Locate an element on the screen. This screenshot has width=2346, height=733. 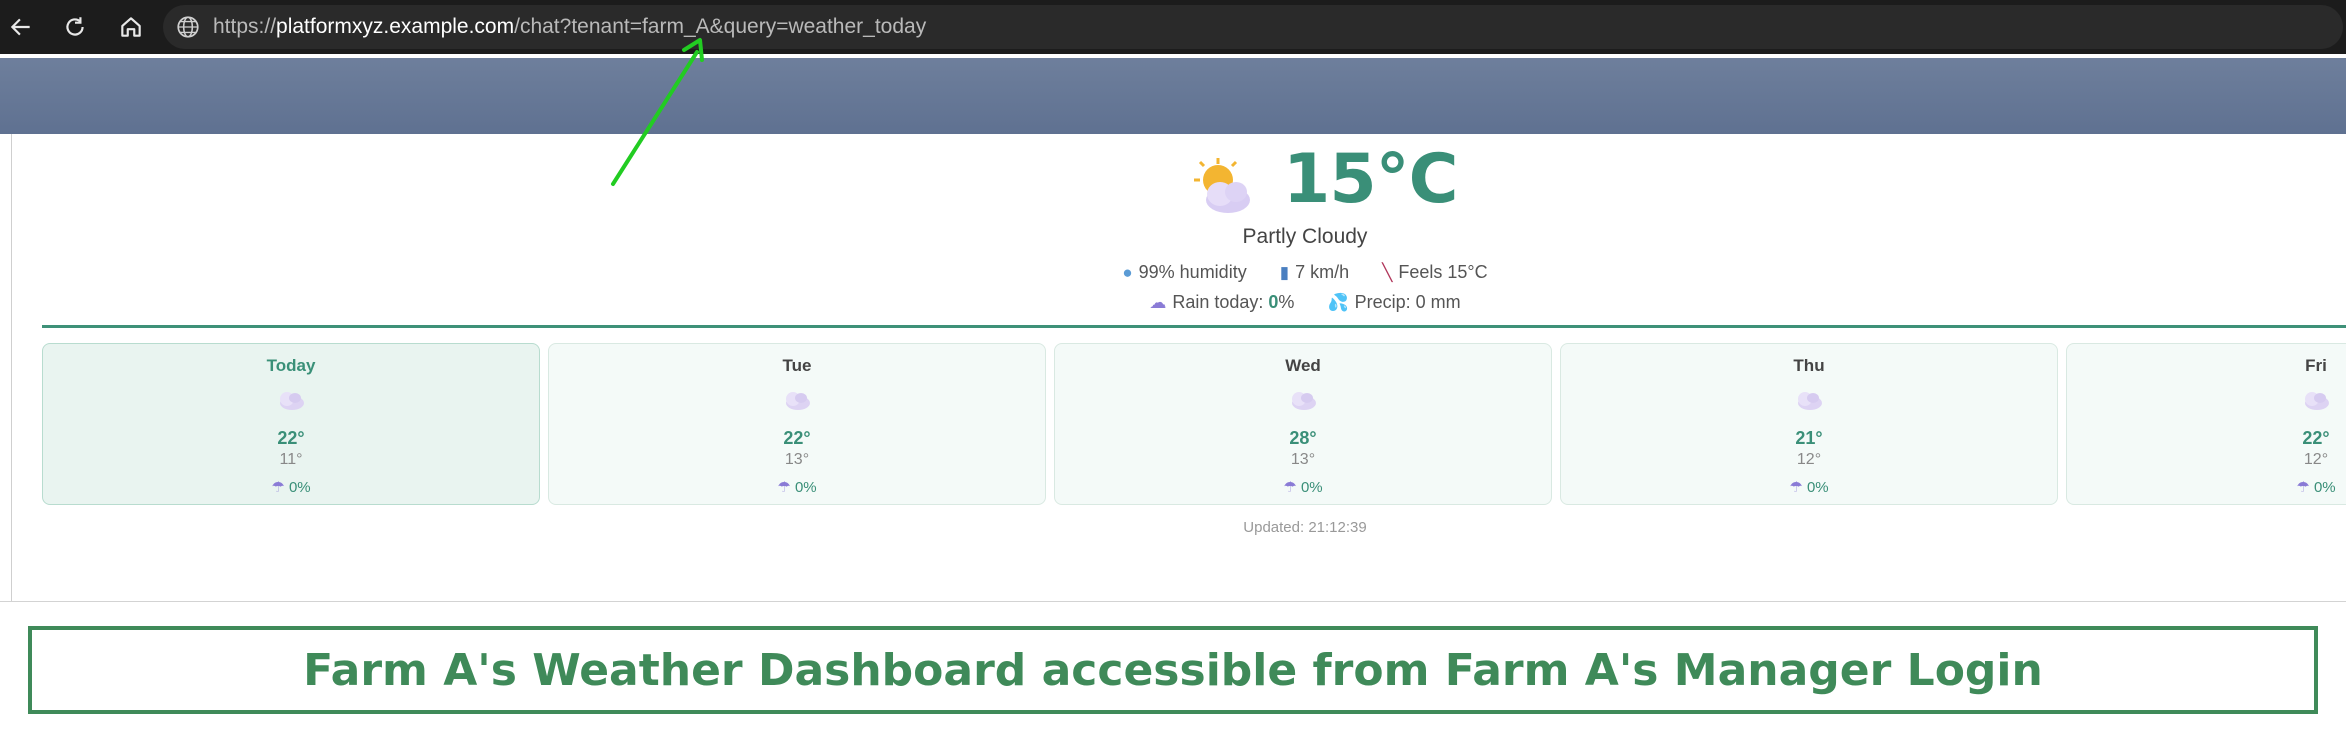
forecast-card-tue: Tue 22° 13° ☂ 0% is located at coordinates (797, 424).